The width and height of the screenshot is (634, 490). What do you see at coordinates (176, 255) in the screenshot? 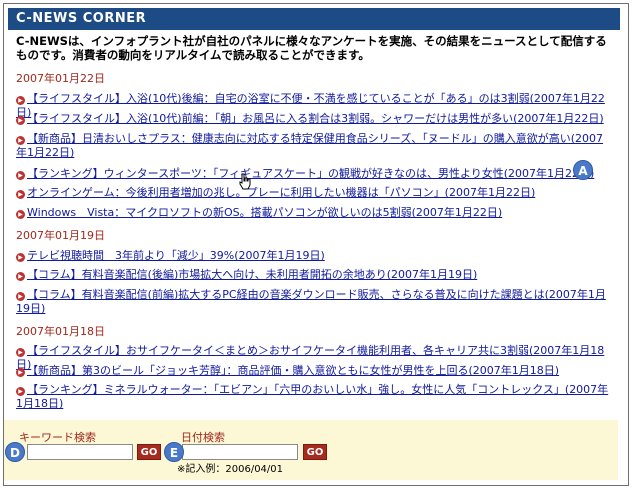
I see `news-link: テレビ視聴時間 3年前より「減少」39%(2007年1月19日)` at bounding box center [176, 255].